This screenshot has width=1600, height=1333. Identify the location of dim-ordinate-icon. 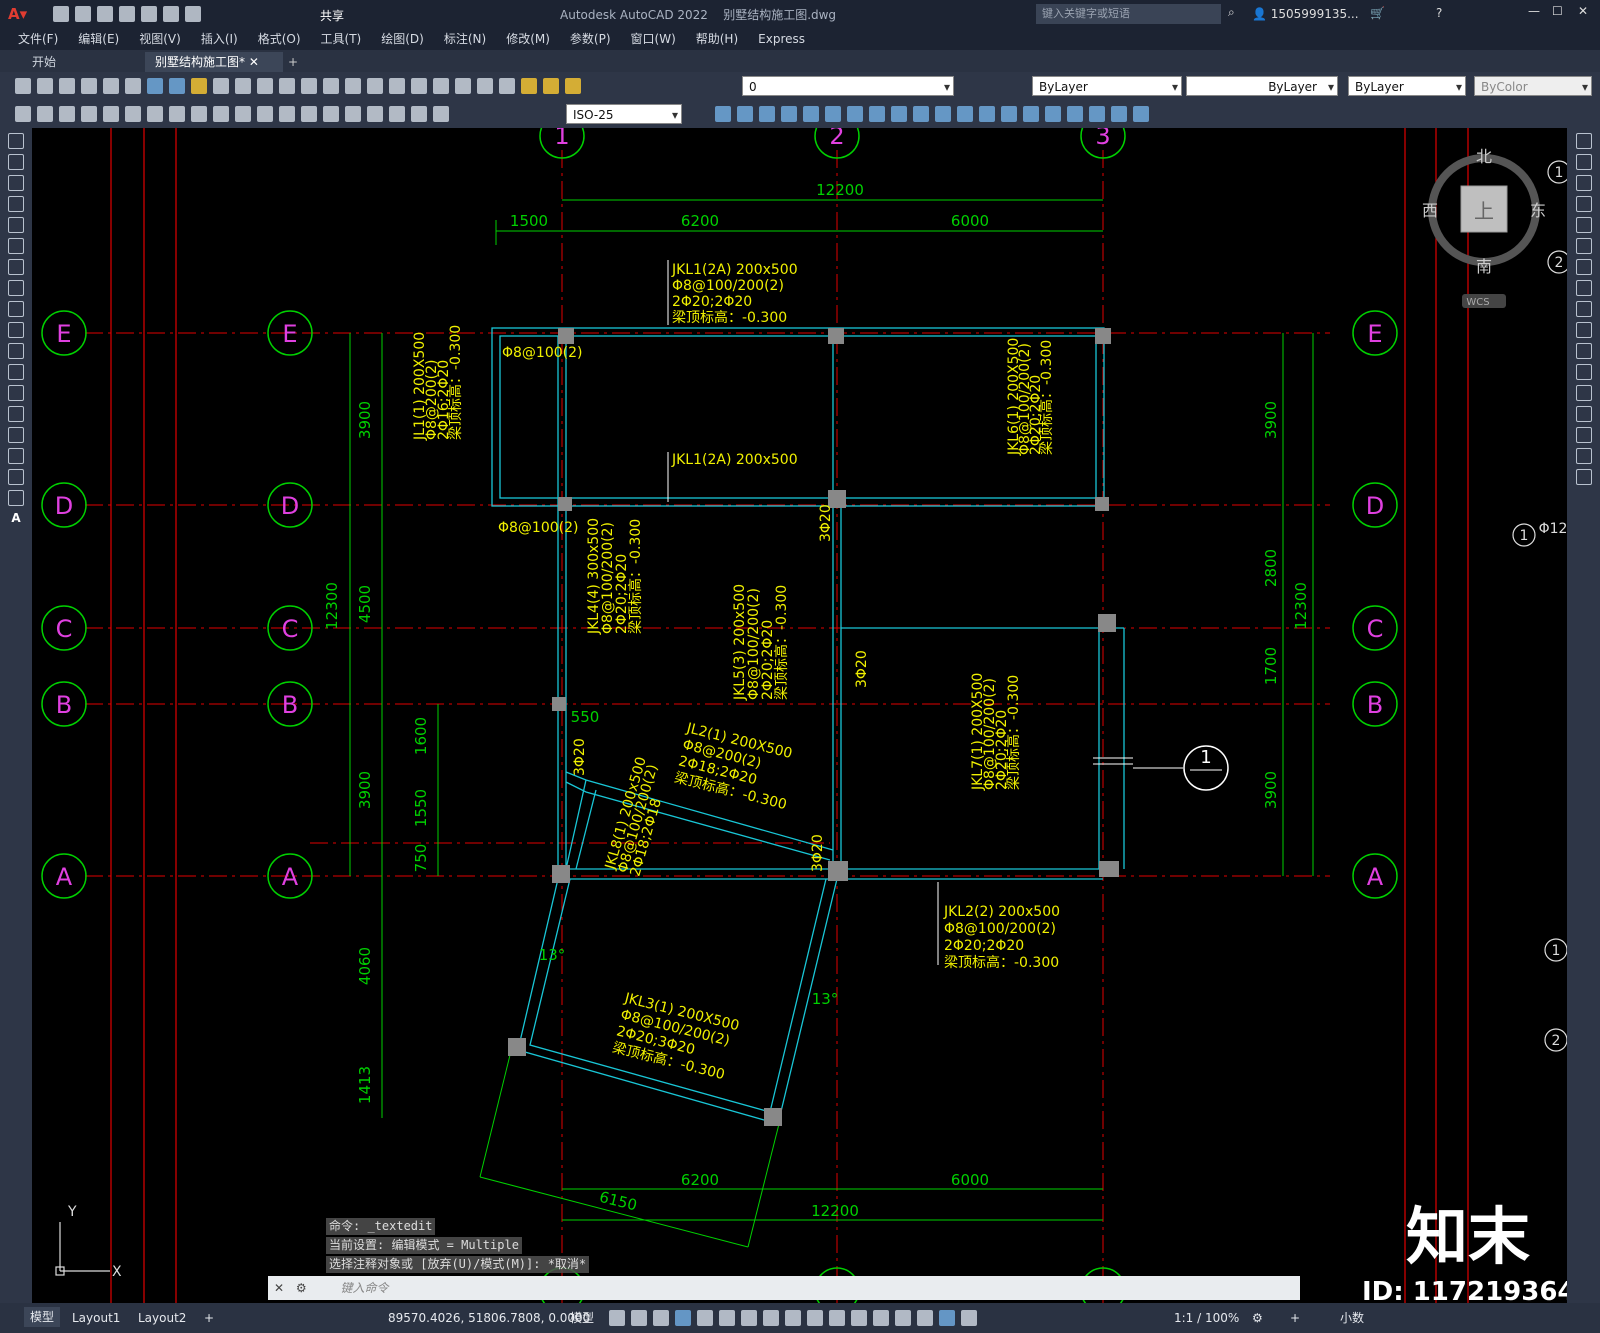
(89, 114).